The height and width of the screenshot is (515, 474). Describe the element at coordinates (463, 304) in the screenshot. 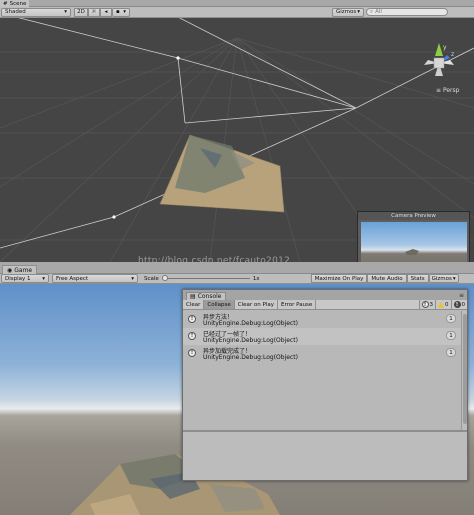

I see `error-count: 0` at that location.